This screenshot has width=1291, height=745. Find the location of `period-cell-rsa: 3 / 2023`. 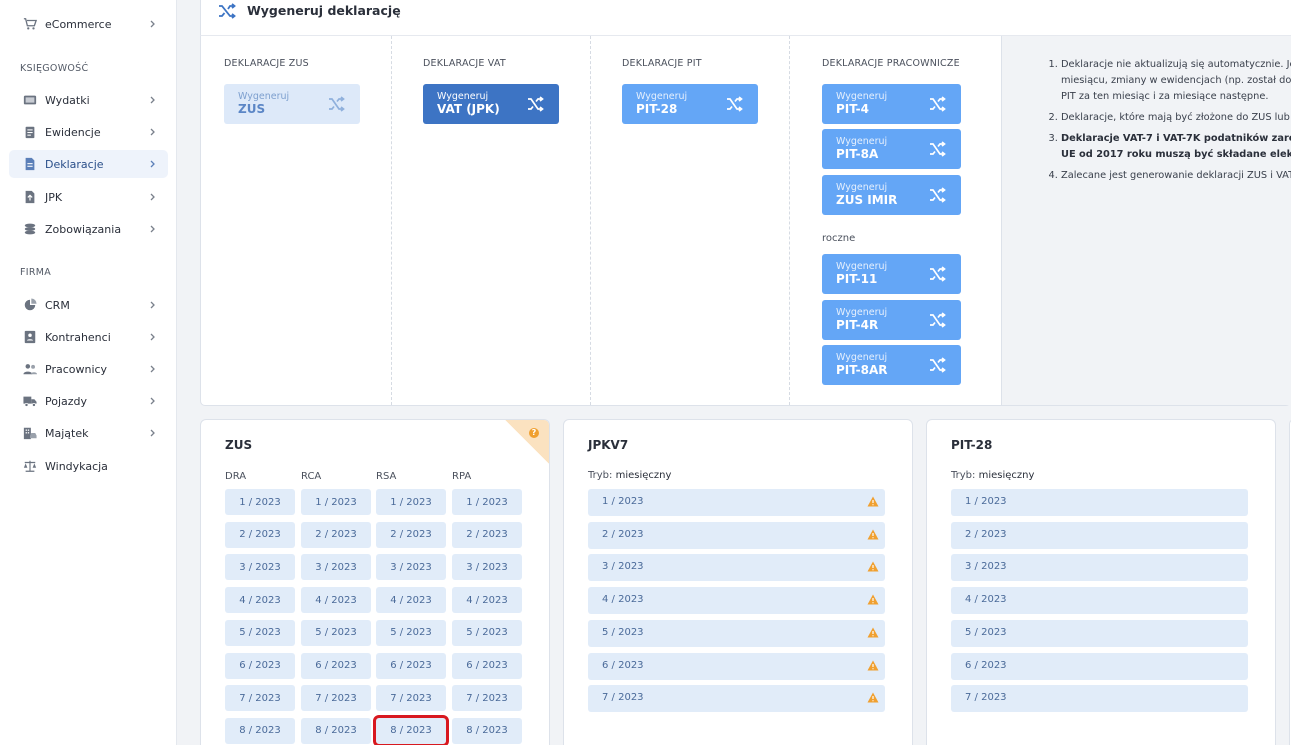

period-cell-rsa: 3 / 2023 is located at coordinates (411, 567).